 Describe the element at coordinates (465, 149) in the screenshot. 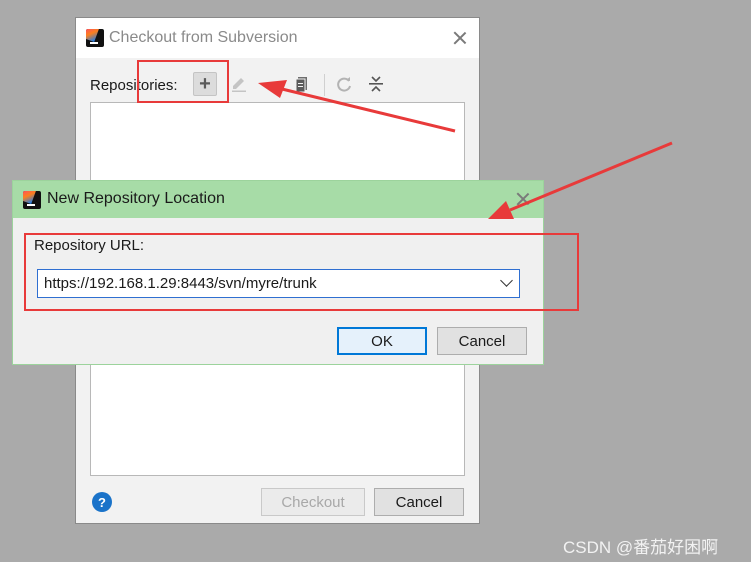

I see `annotation-arrows` at that location.